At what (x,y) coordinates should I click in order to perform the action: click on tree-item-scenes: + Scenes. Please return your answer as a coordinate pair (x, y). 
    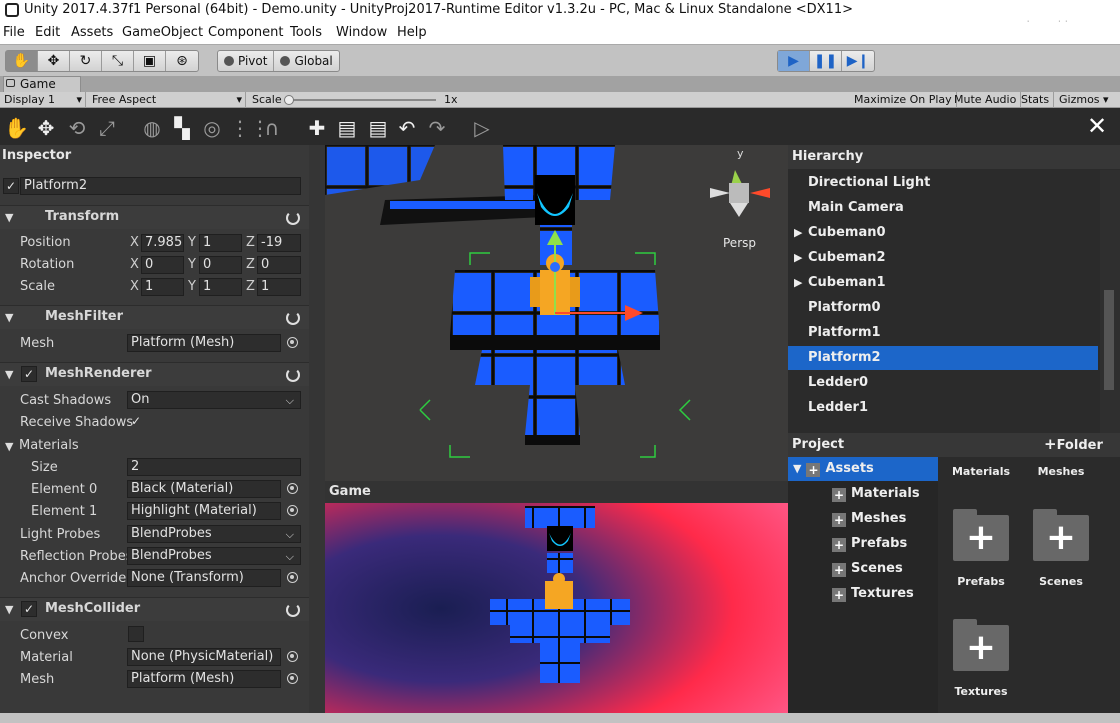
    Looking at the image, I should click on (867, 569).